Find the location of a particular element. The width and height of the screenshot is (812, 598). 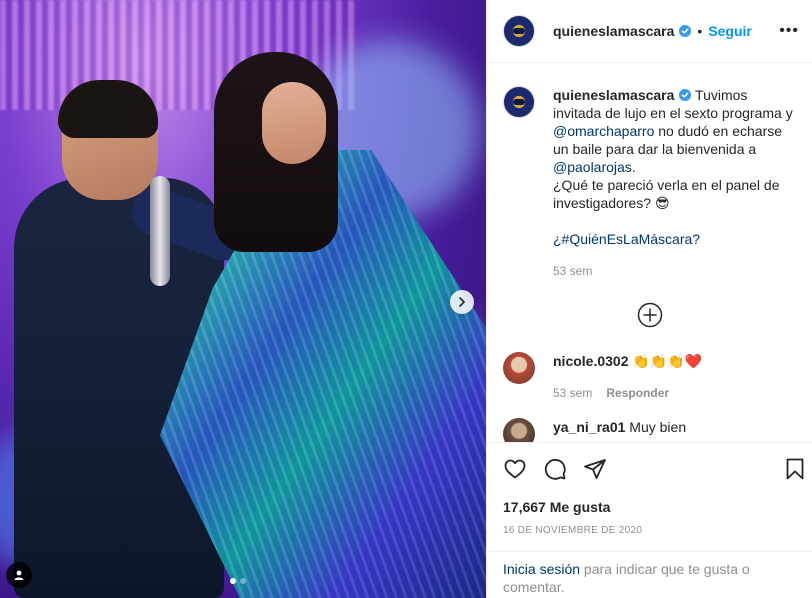

carousel-dot is located at coordinates (243, 581).